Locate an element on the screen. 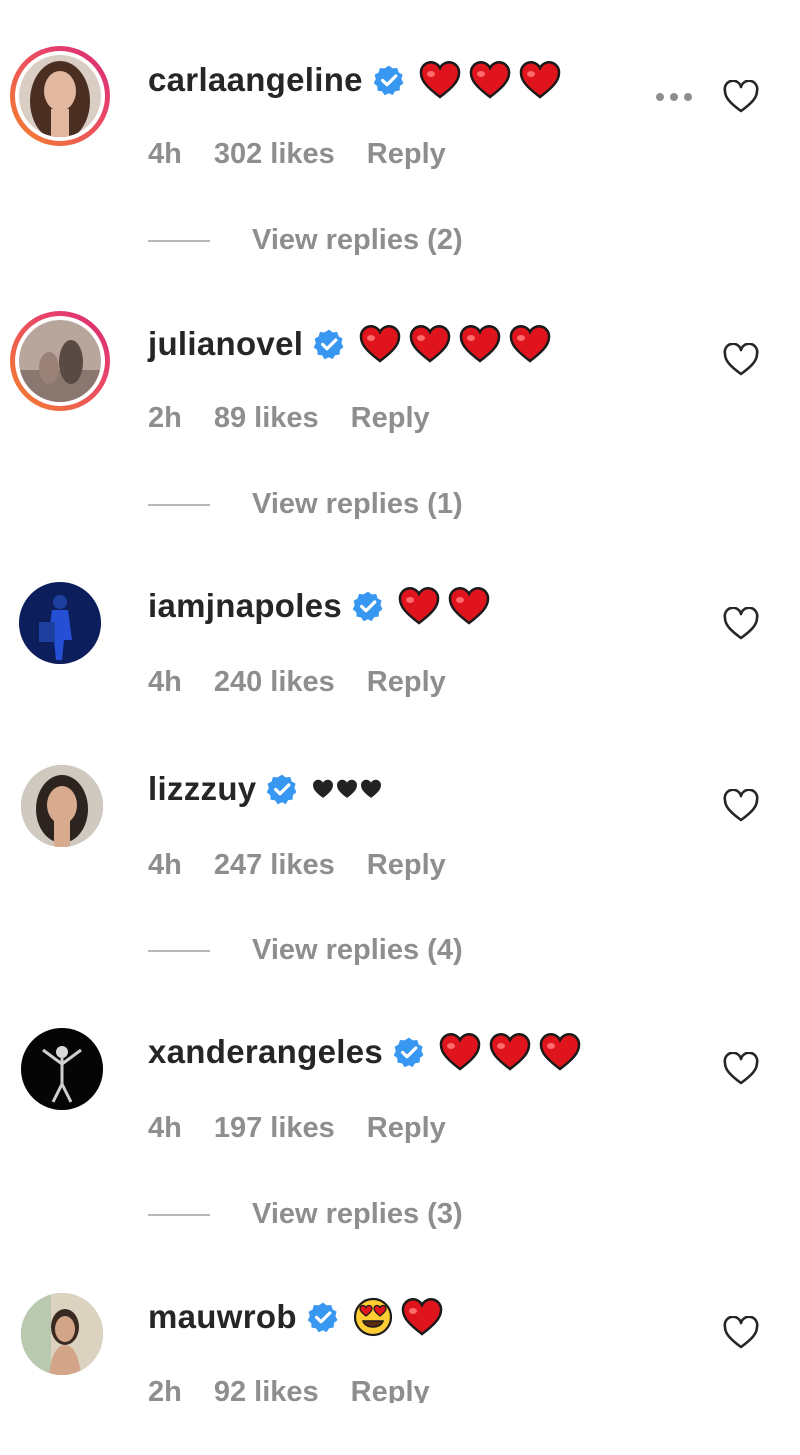 This screenshot has width=800, height=1455. comment-meta: 4h 240 likes Reply is located at coordinates (313, 682).